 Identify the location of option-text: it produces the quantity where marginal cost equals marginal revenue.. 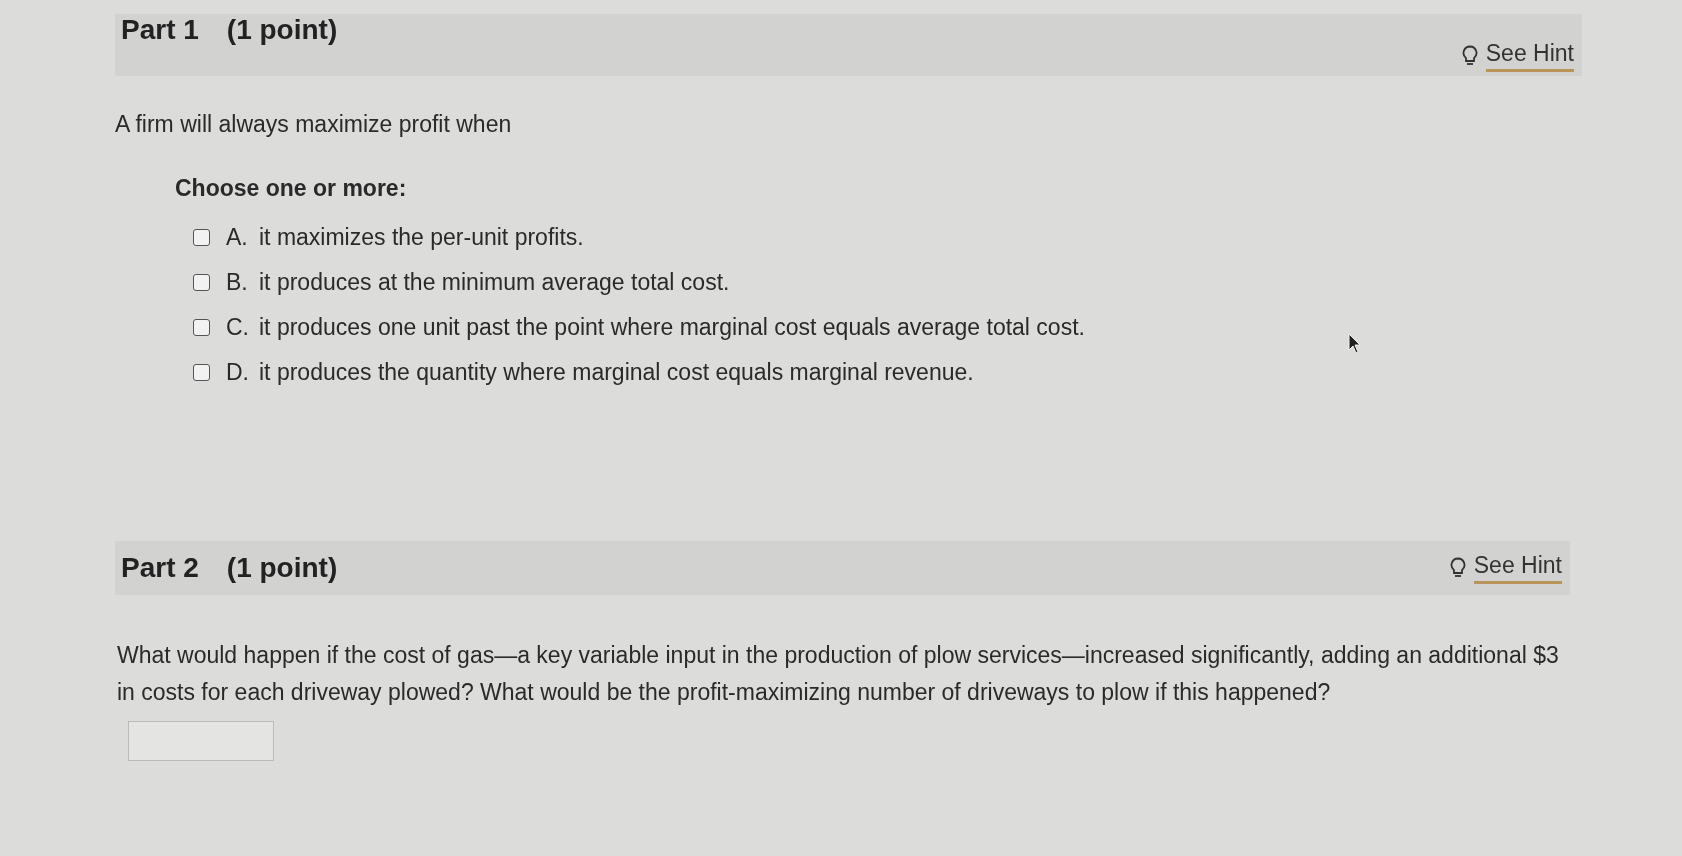
(616, 372).